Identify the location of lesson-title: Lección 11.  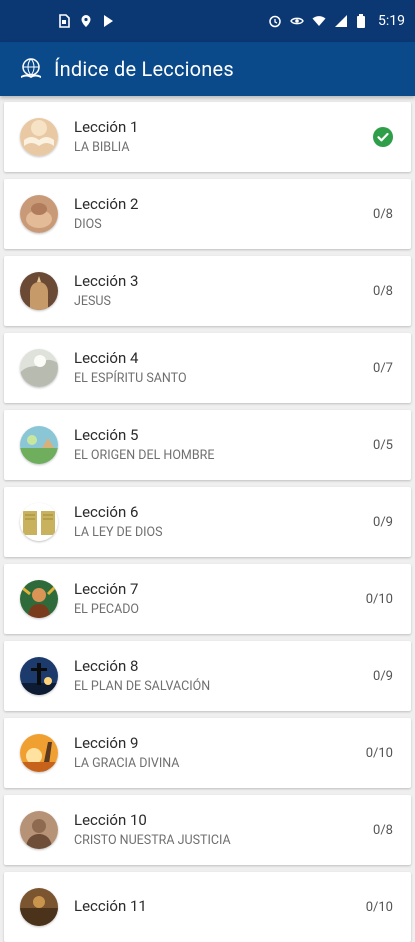
(110, 905).